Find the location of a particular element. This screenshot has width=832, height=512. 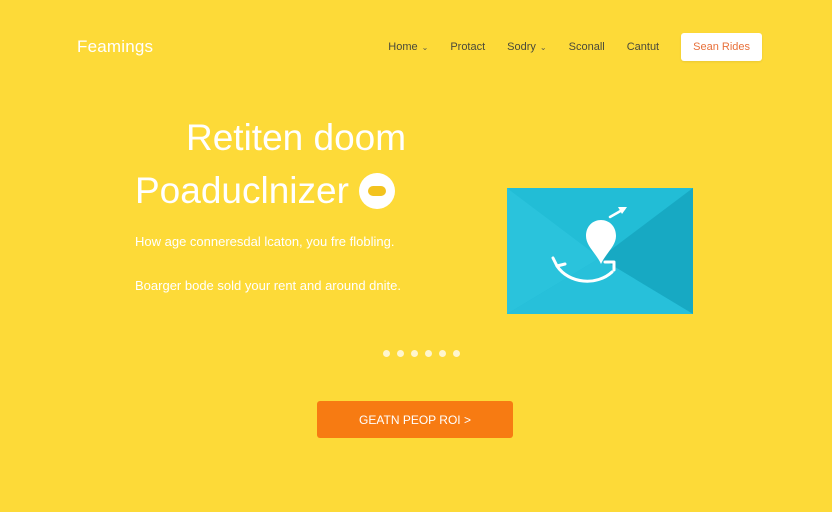

hero-title-line-2-row: Poaduclnizer is located at coordinates (265, 191).